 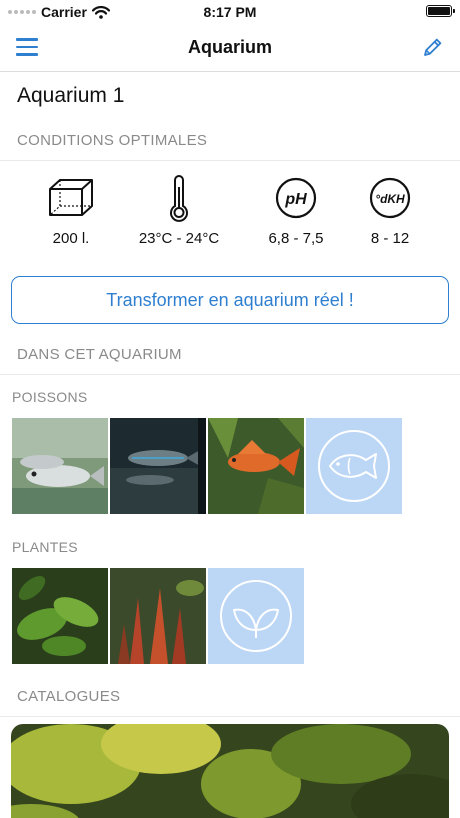 I want to click on section-header-catalogs: CATALOGUES, so click(x=69, y=696).